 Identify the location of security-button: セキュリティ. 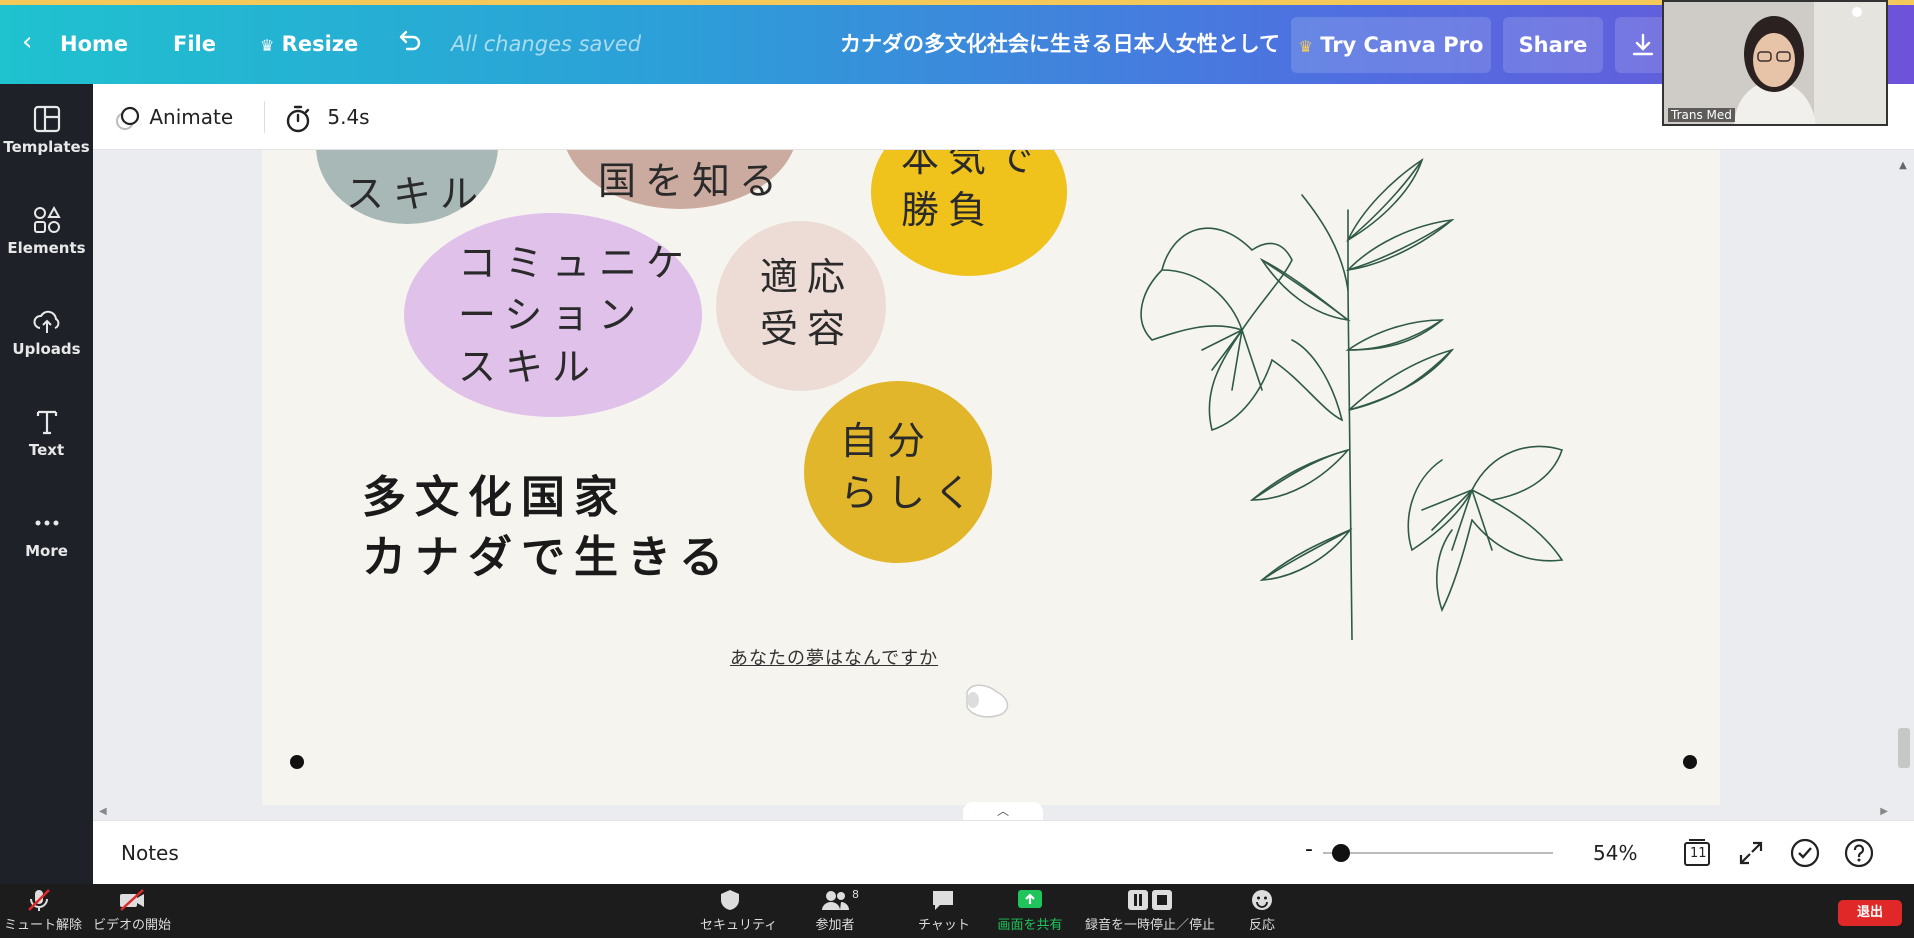
(738, 910).